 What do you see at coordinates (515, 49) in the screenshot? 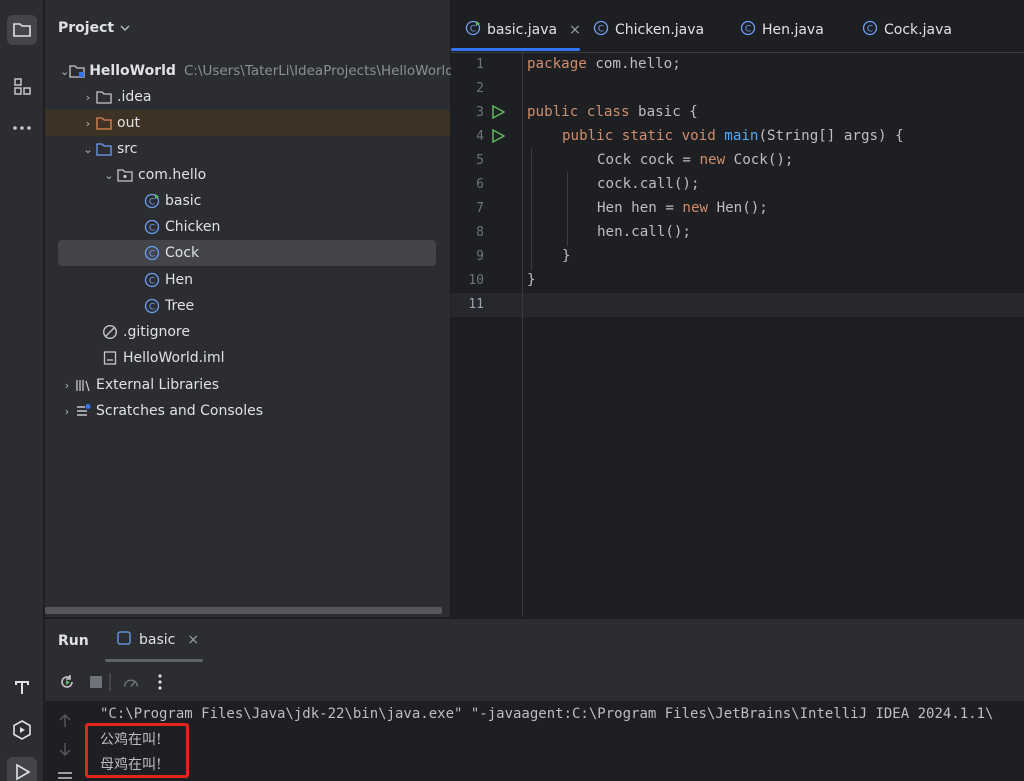
I see `active-tab-indicator` at bounding box center [515, 49].